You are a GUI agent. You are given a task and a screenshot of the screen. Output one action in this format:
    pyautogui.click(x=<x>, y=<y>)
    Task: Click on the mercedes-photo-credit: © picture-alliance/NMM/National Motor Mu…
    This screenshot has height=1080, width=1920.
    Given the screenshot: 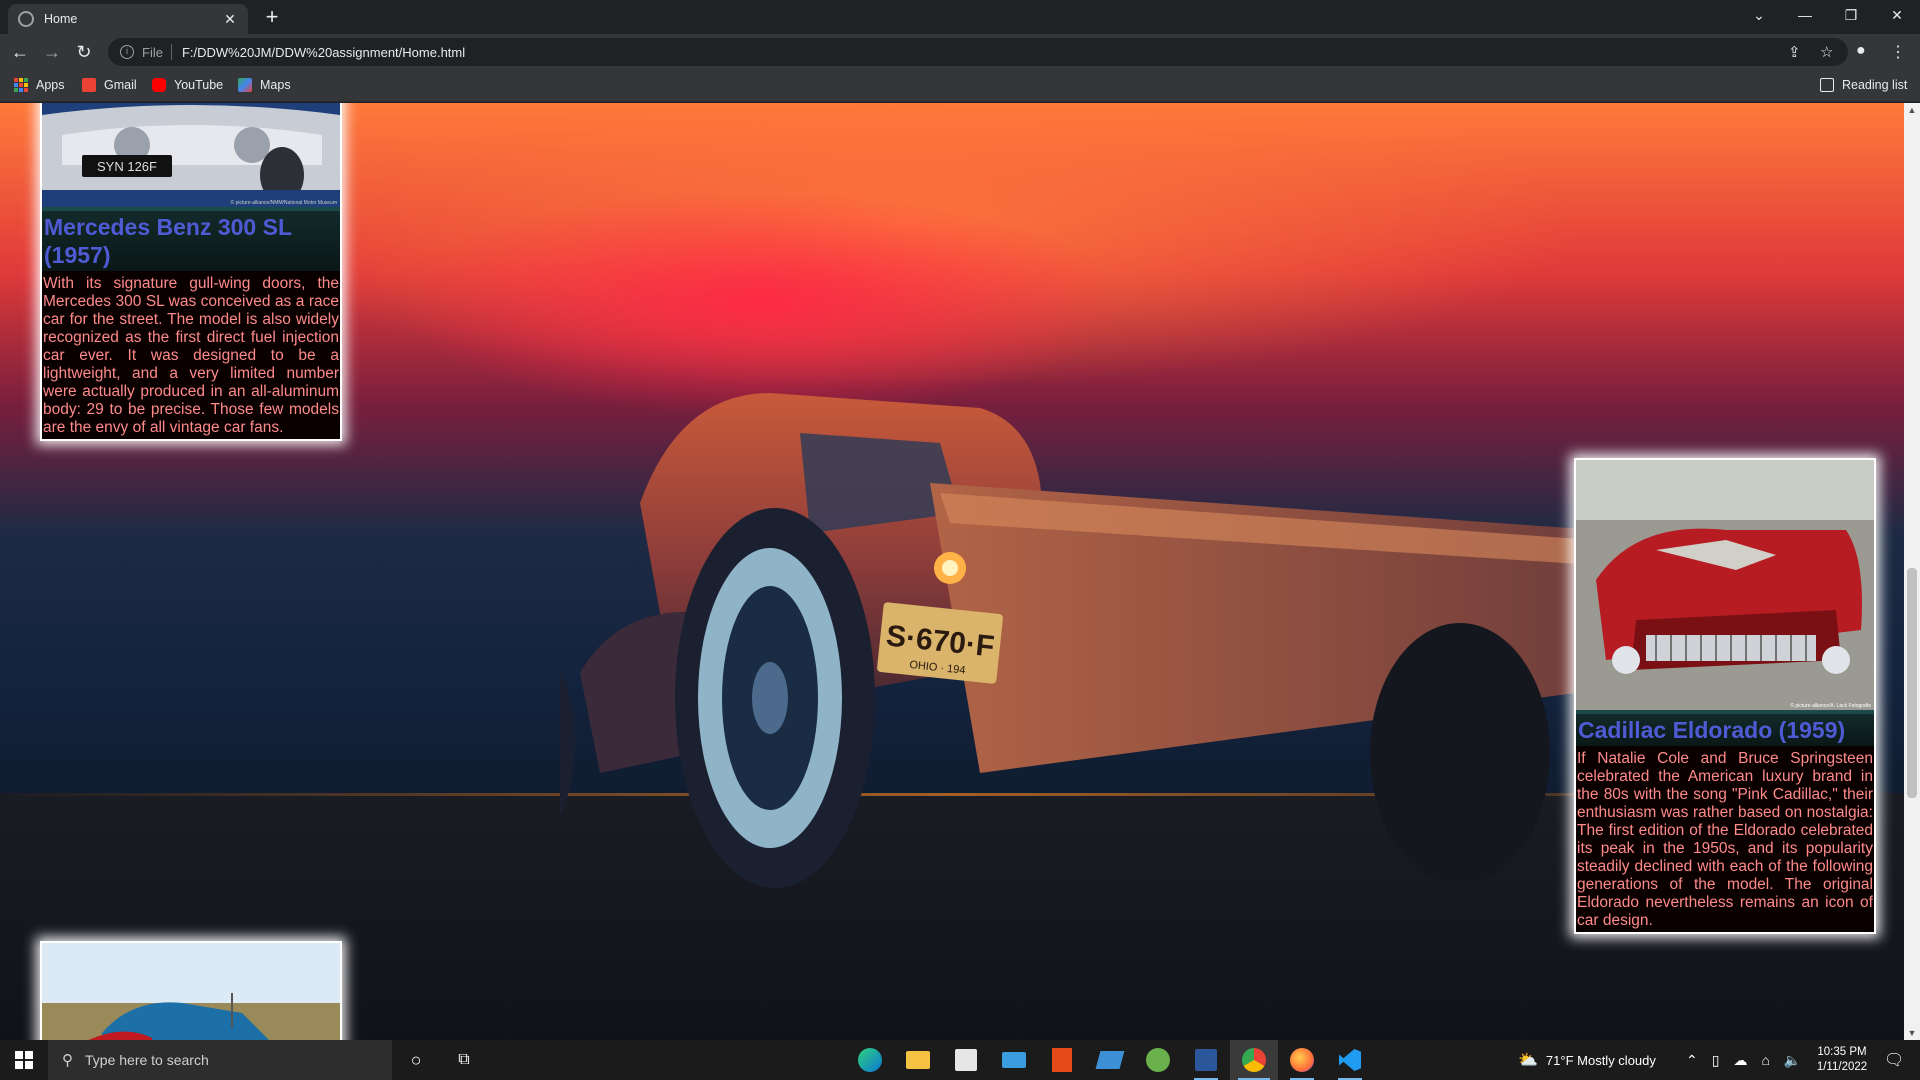 What is the action you would take?
    pyautogui.click(x=284, y=202)
    